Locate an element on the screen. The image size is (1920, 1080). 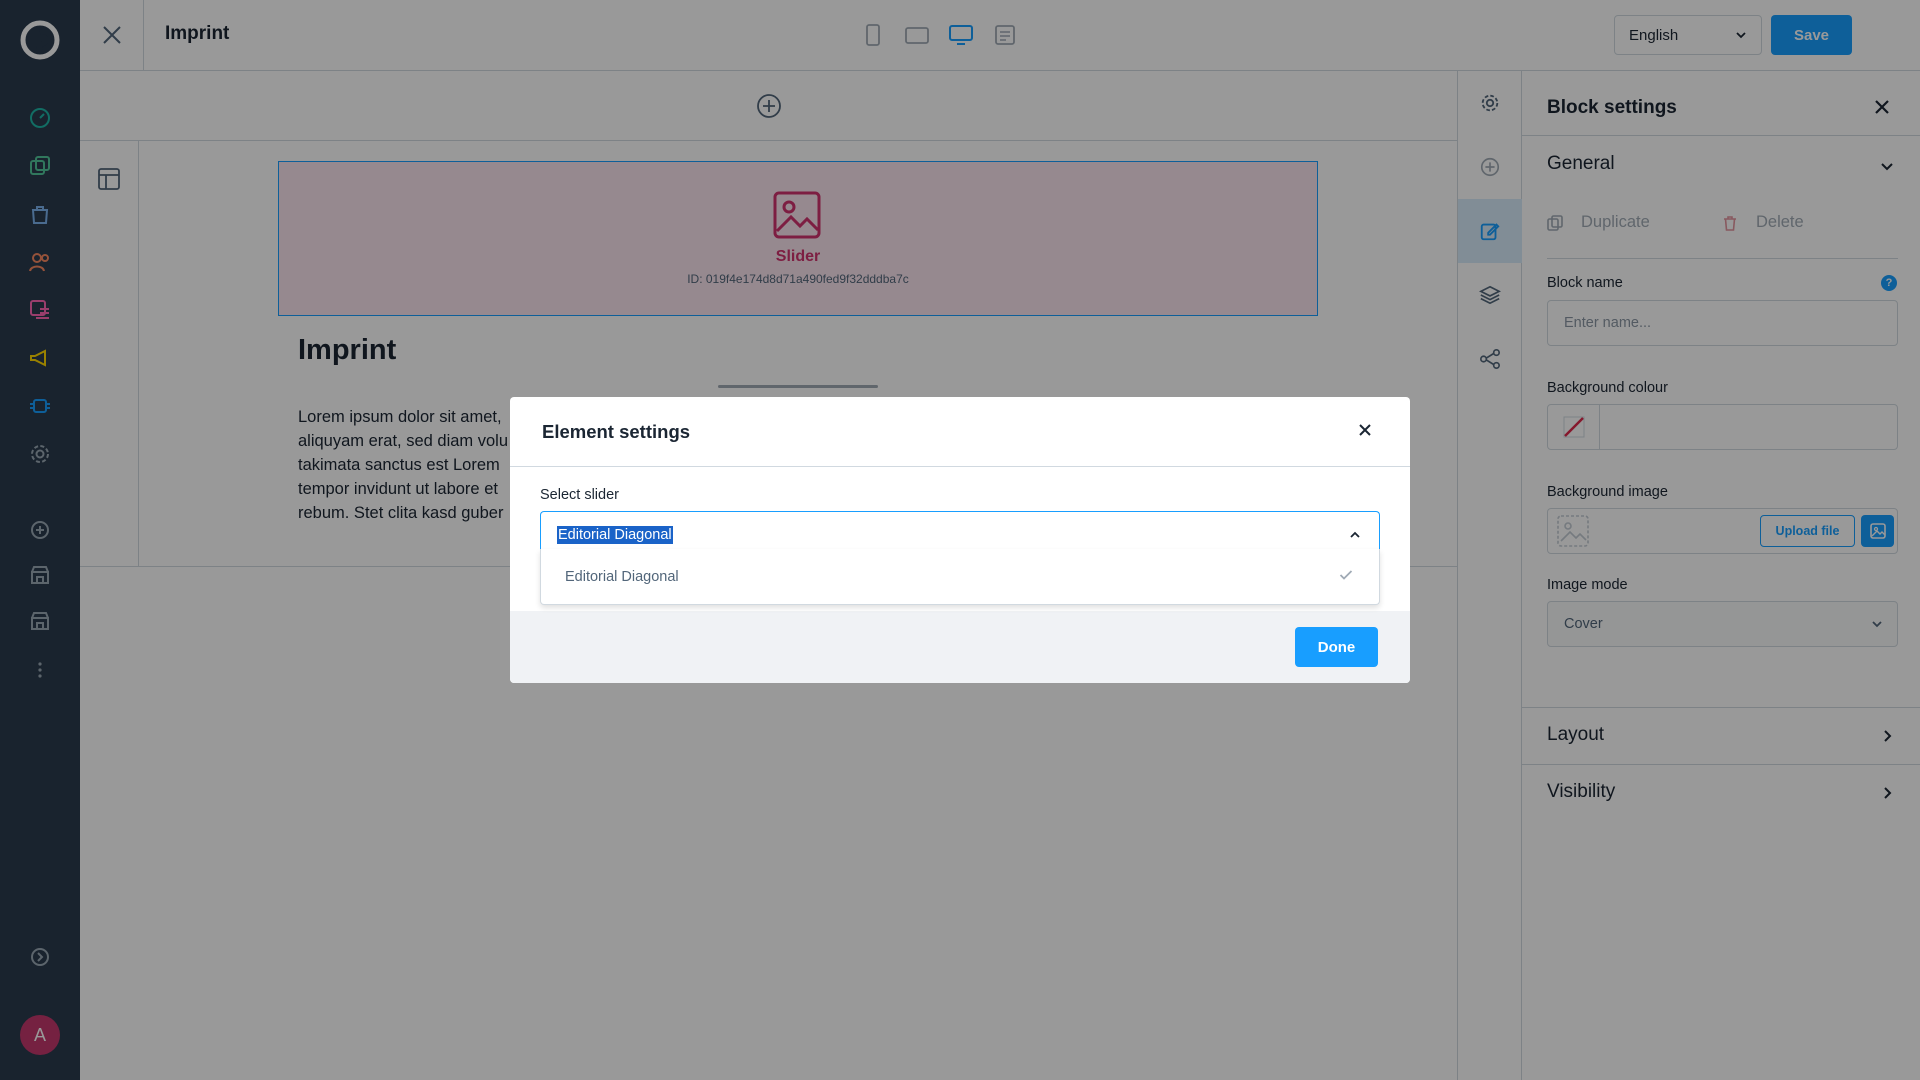
slider-dropdown: Editorial Diagonal is located at coordinates (960, 577).